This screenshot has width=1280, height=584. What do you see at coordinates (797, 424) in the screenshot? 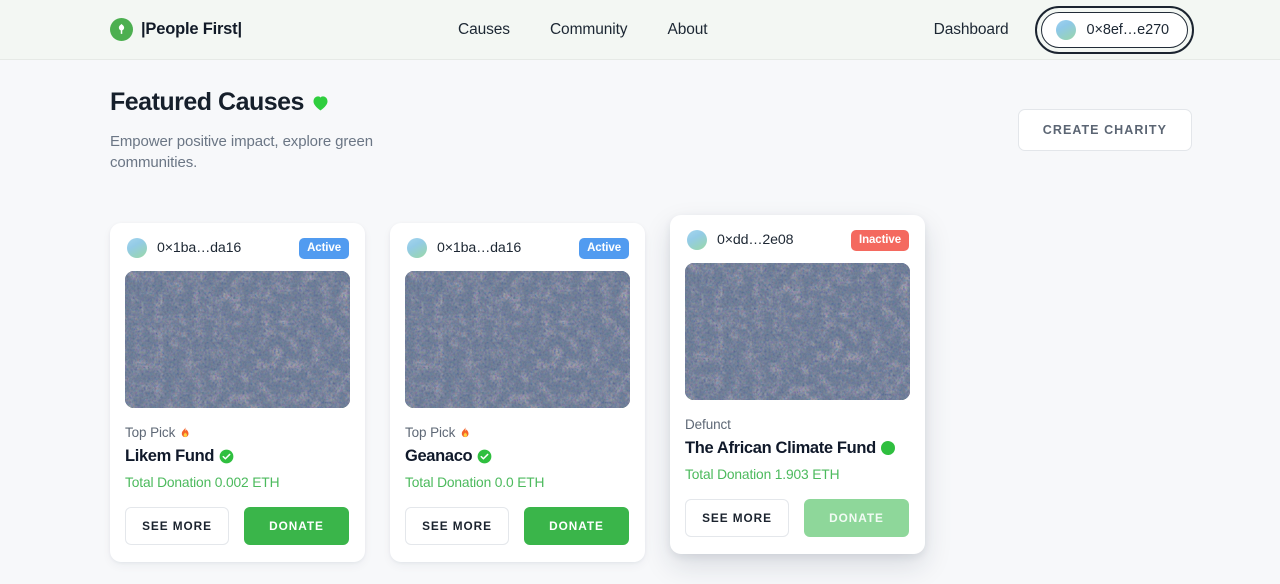
I see `card-tag: Defunct` at bounding box center [797, 424].